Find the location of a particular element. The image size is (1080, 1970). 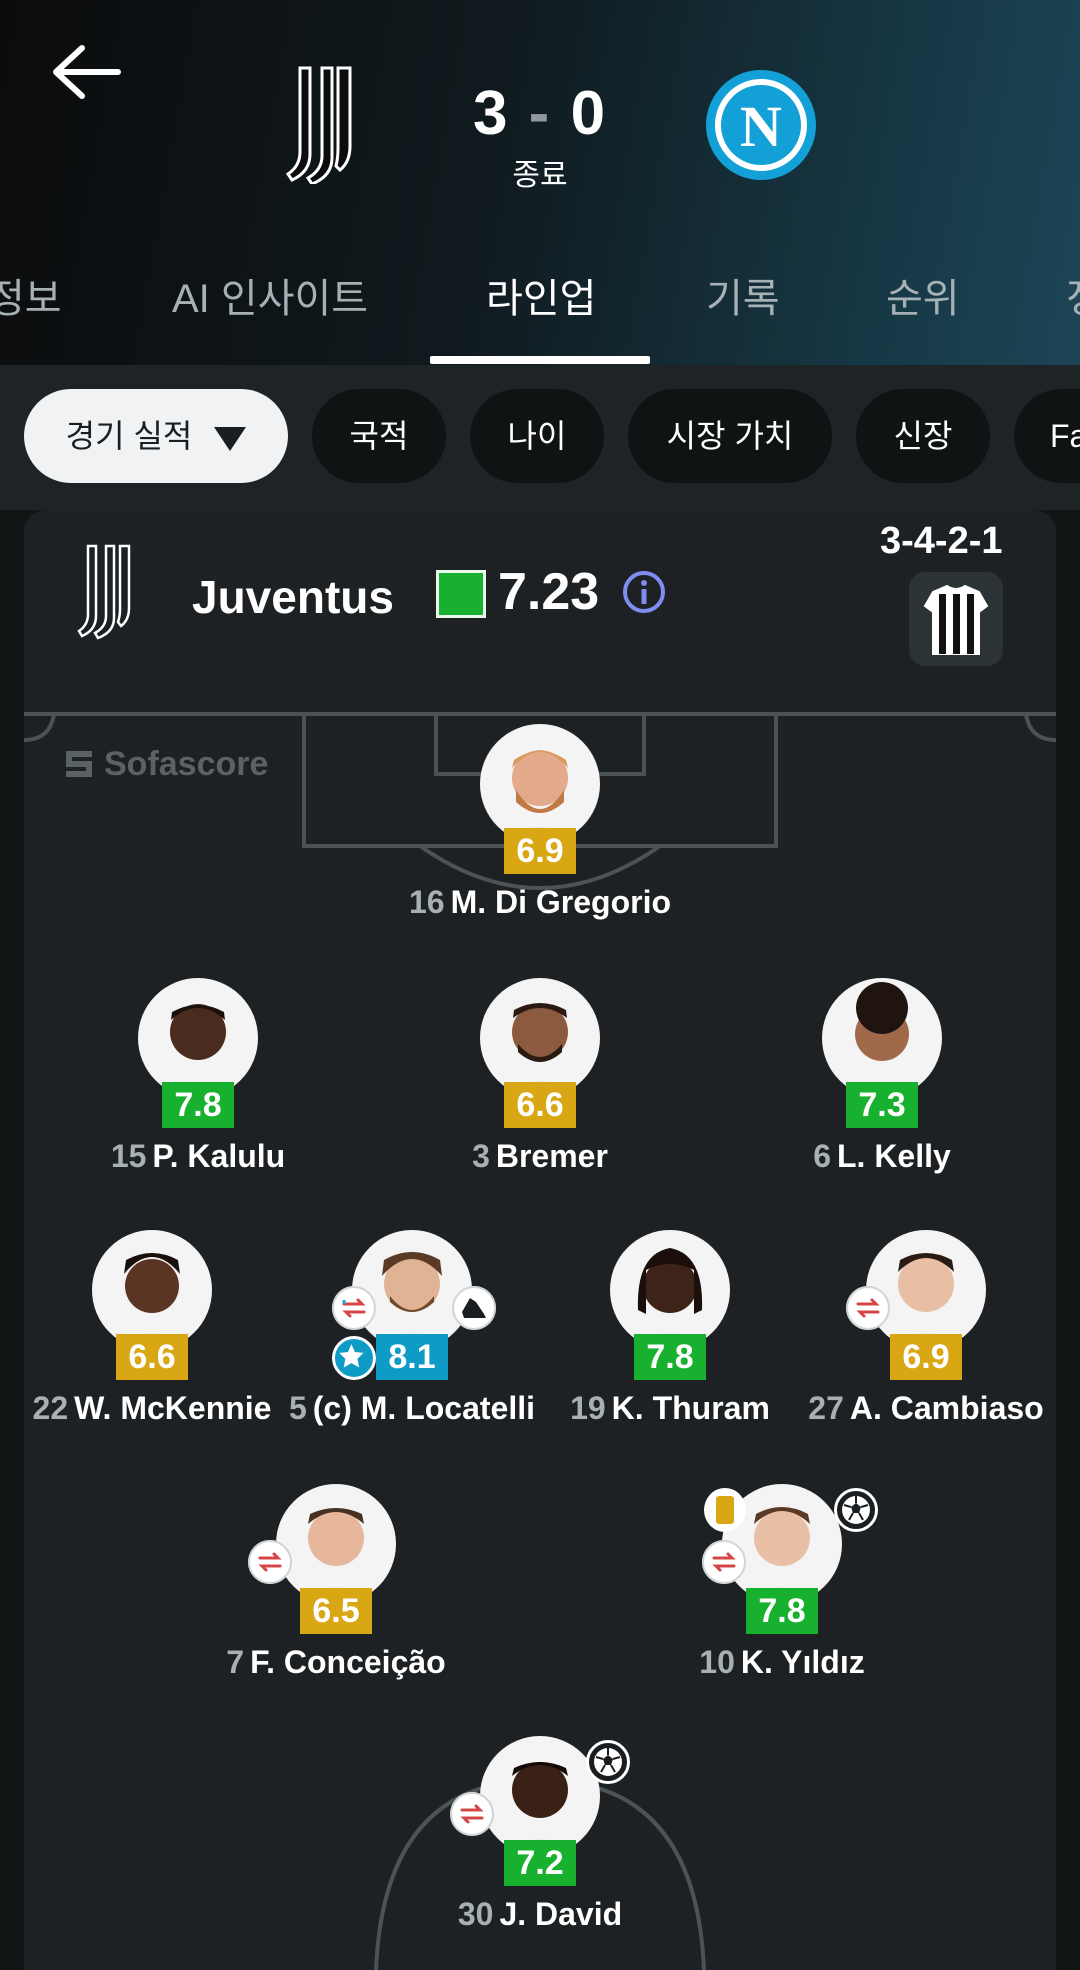

tab-stats: 기록 is located at coordinates (743, 295).